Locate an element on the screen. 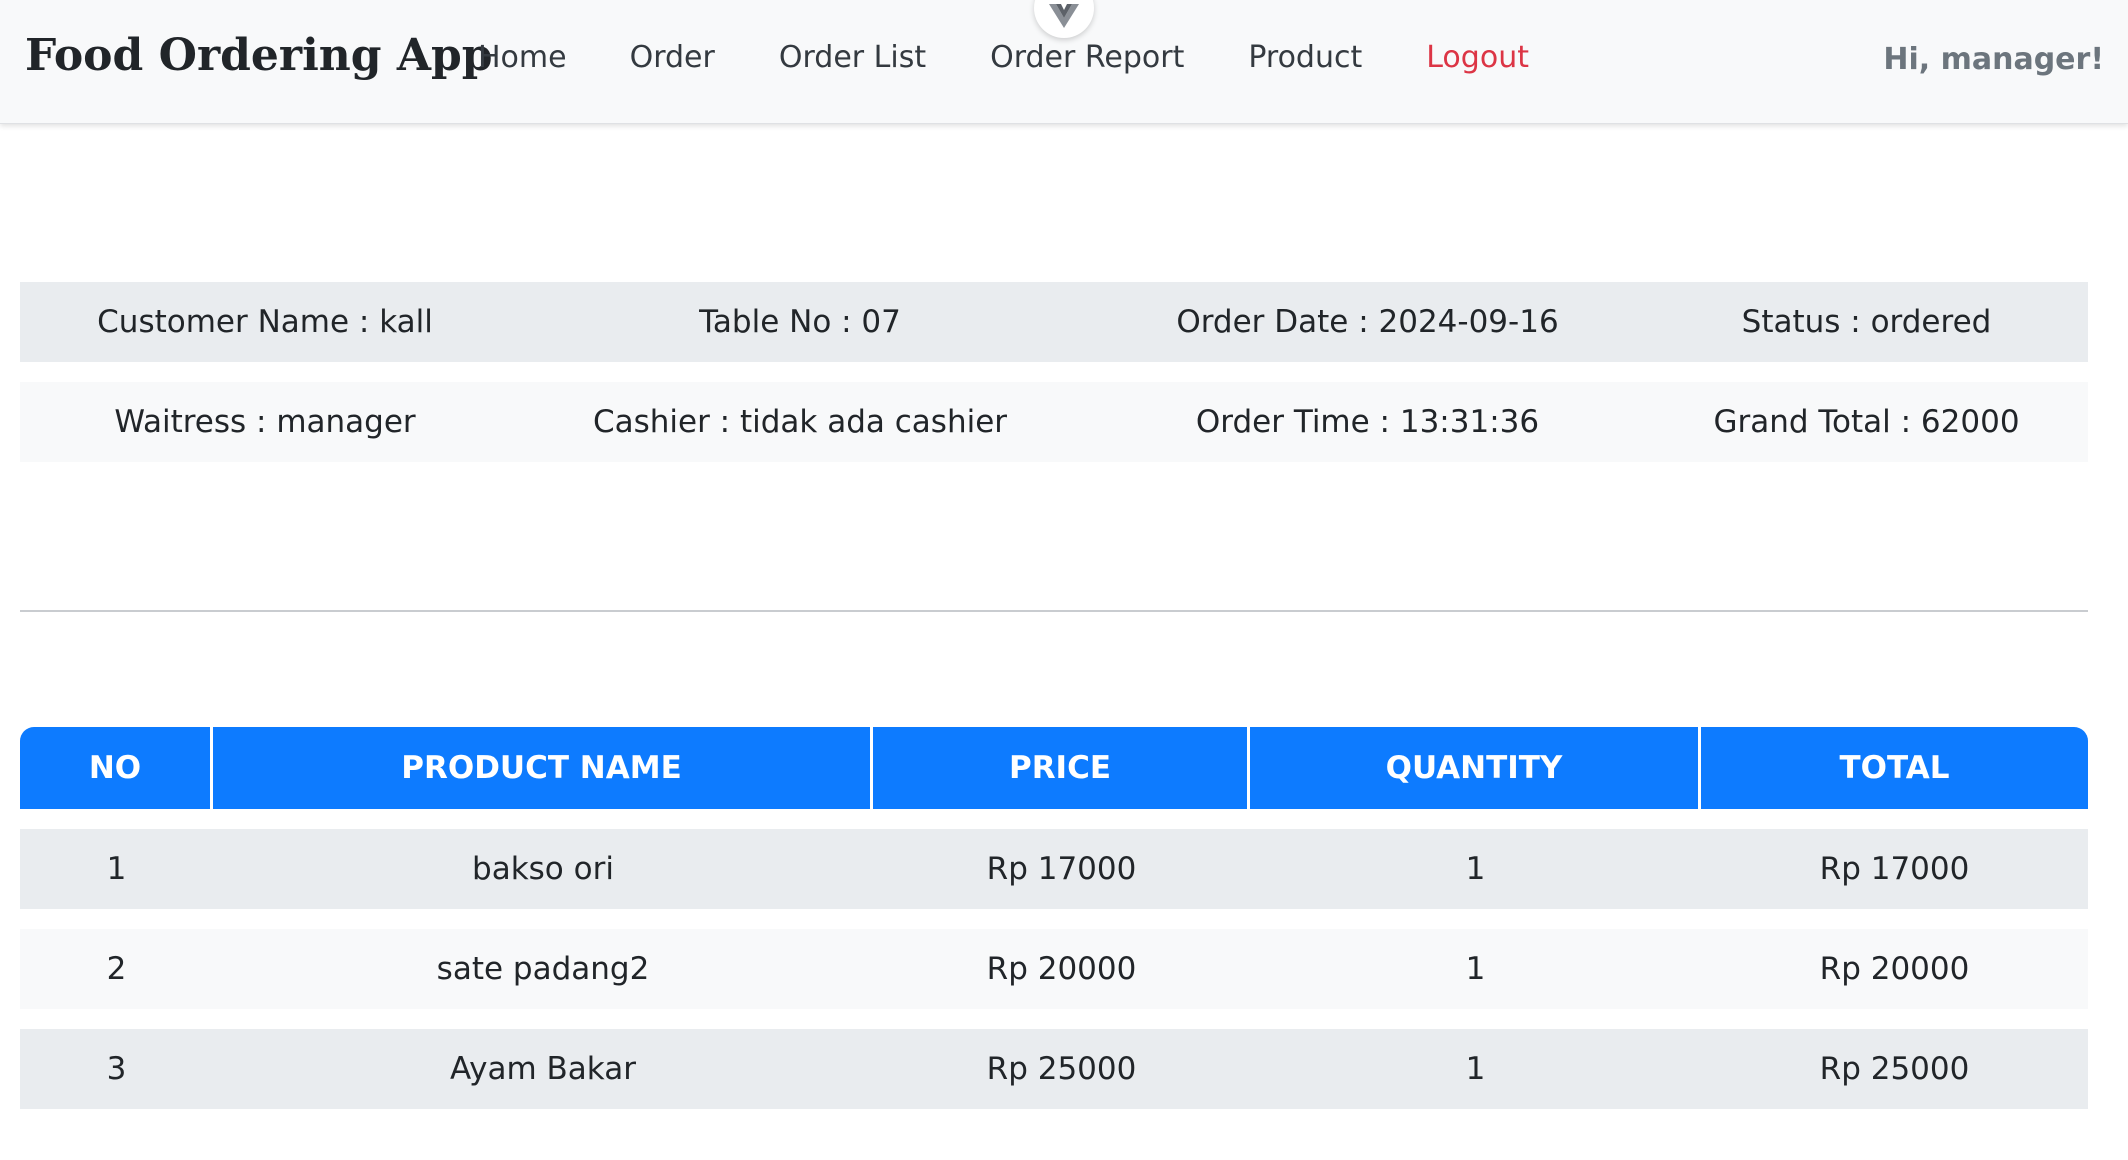 Image resolution: width=2128 pixels, height=1160 pixels. nav-order: Order is located at coordinates (672, 57).